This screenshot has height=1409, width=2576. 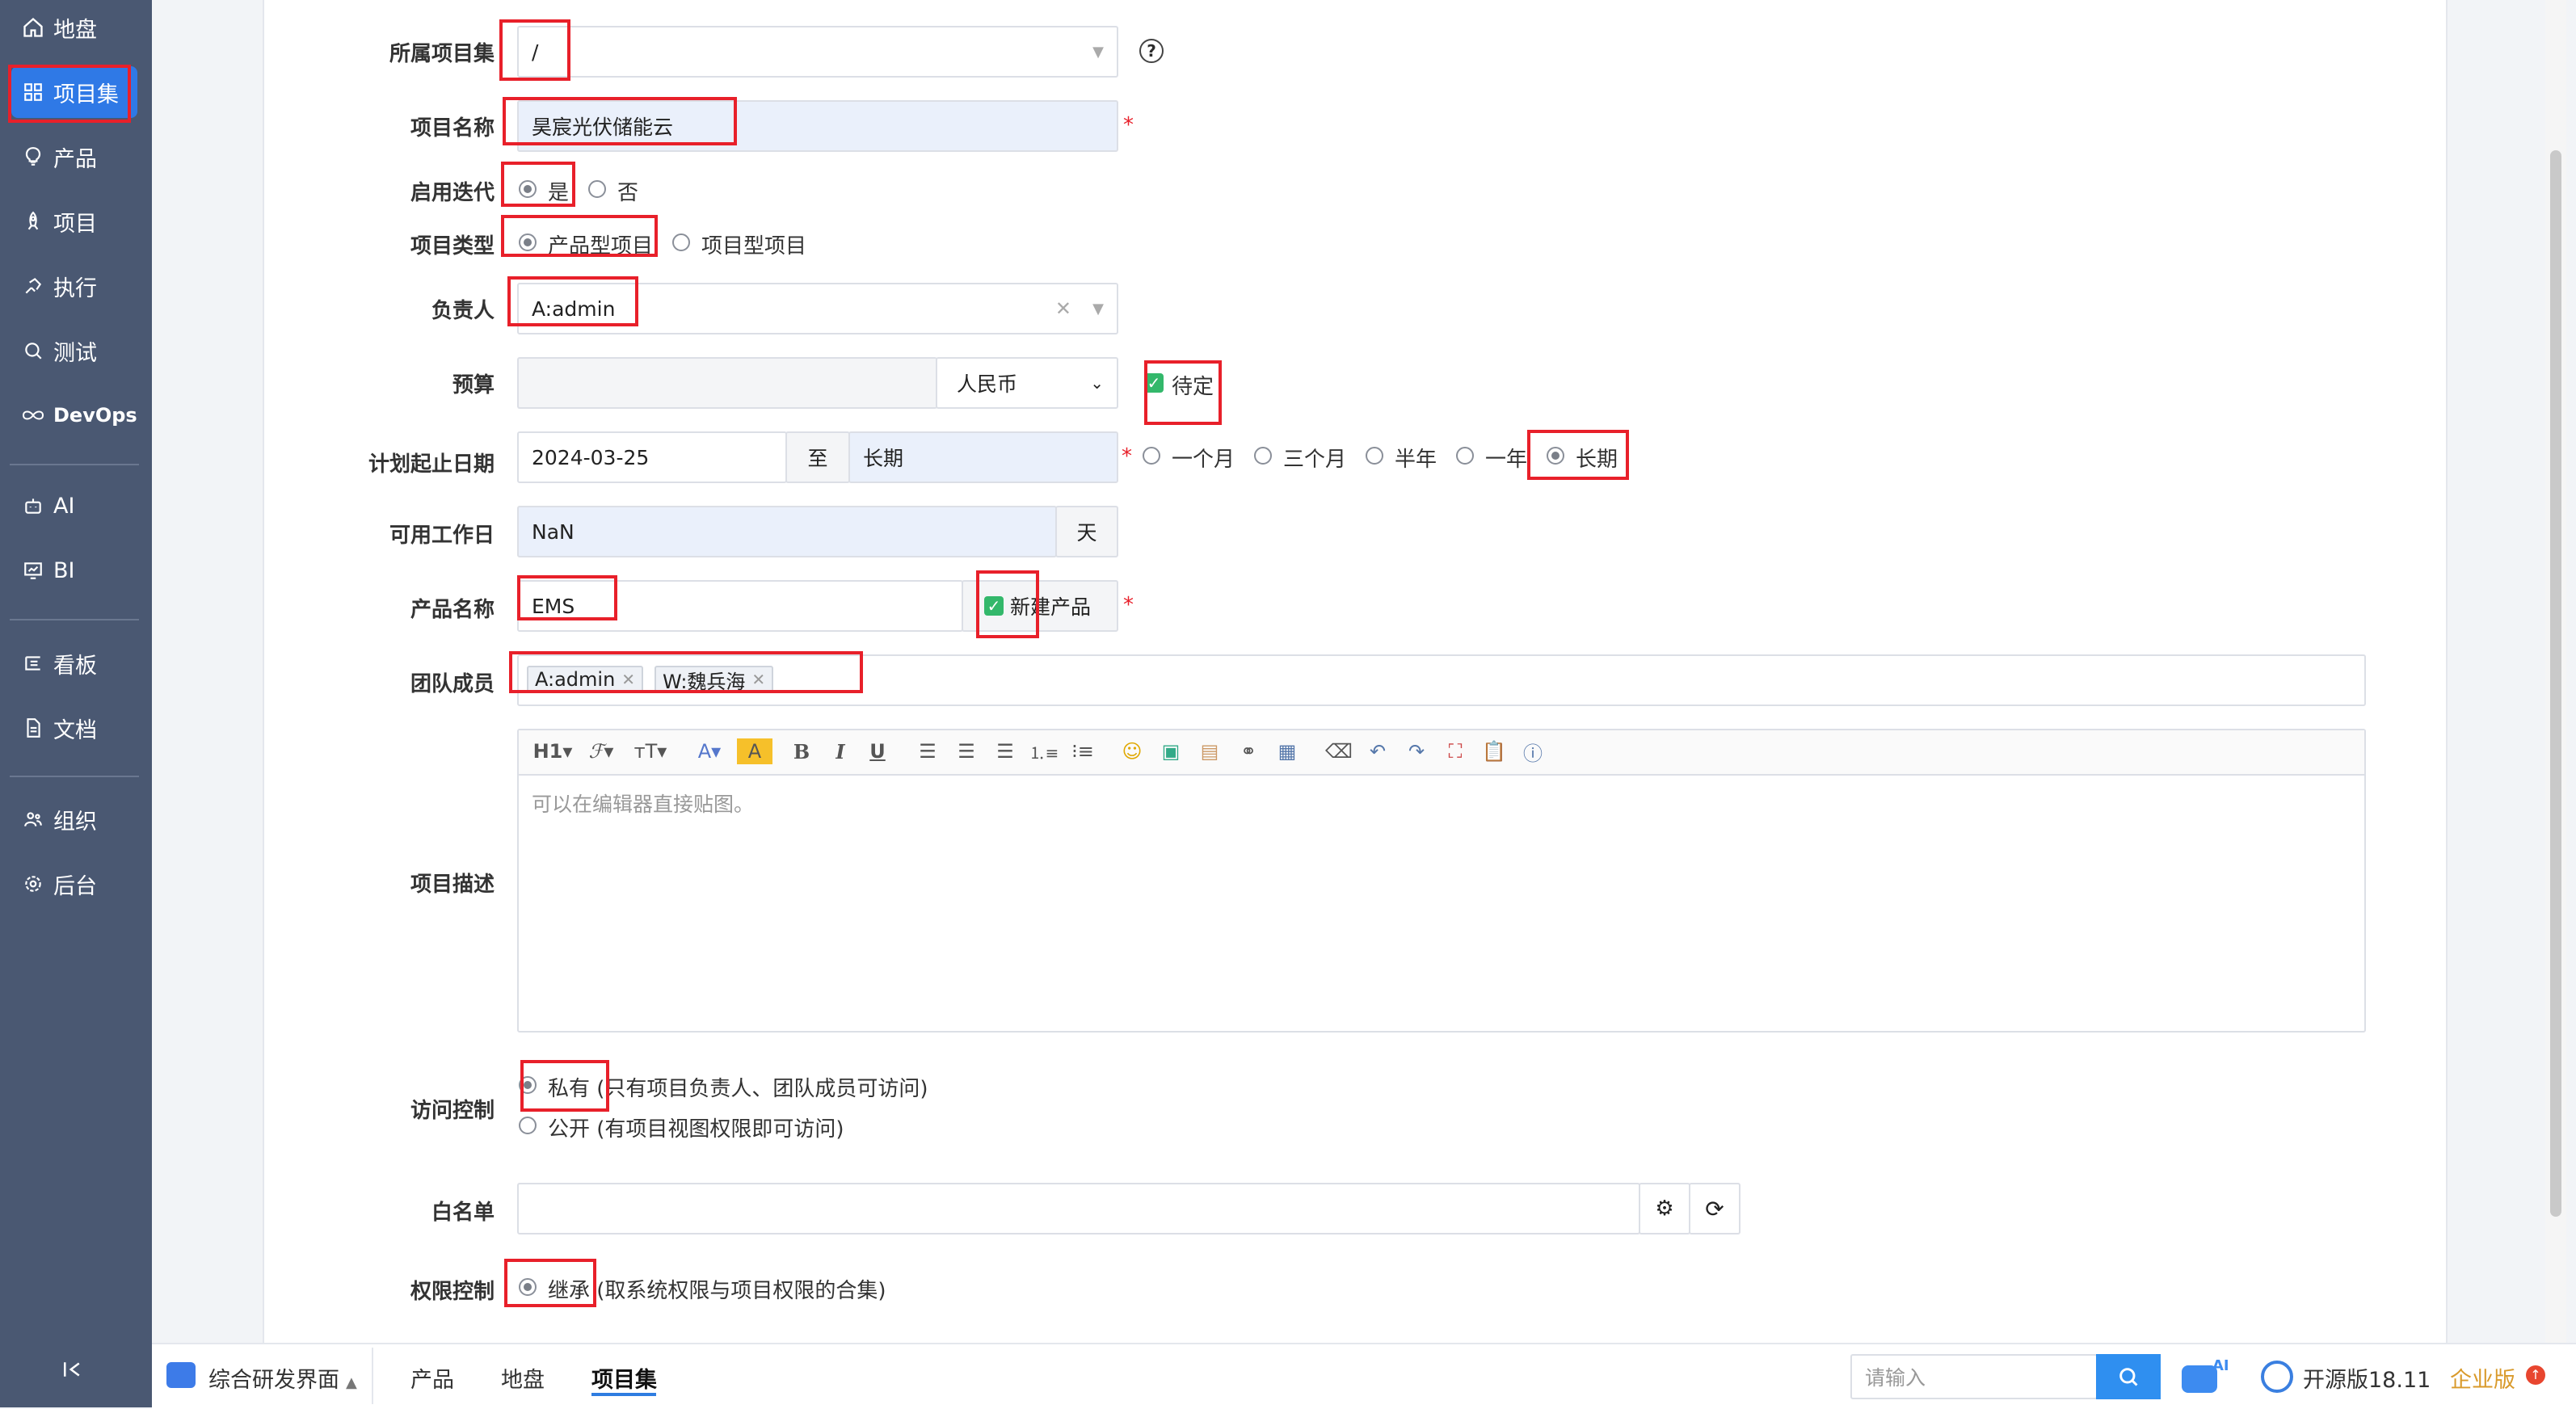 I want to click on sidebar-item-label: 文档, so click(x=75, y=730).